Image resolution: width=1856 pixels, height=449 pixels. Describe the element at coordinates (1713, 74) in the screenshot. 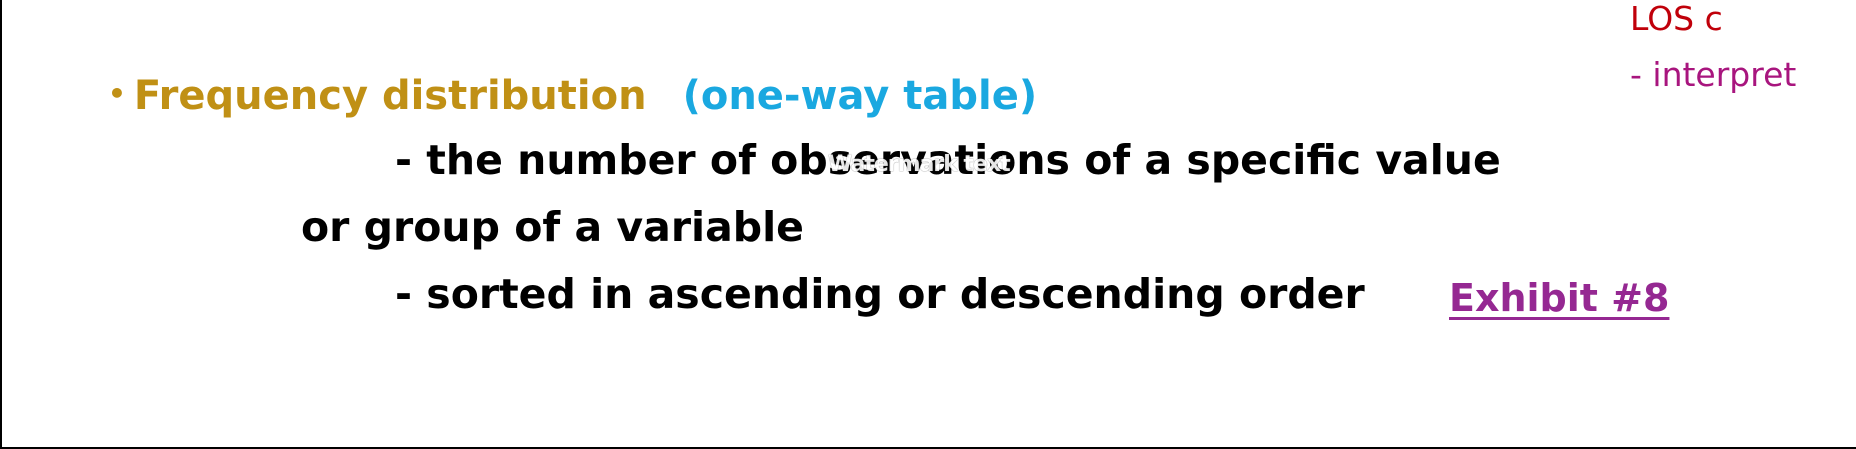

I see `los-action: - interpret` at that location.